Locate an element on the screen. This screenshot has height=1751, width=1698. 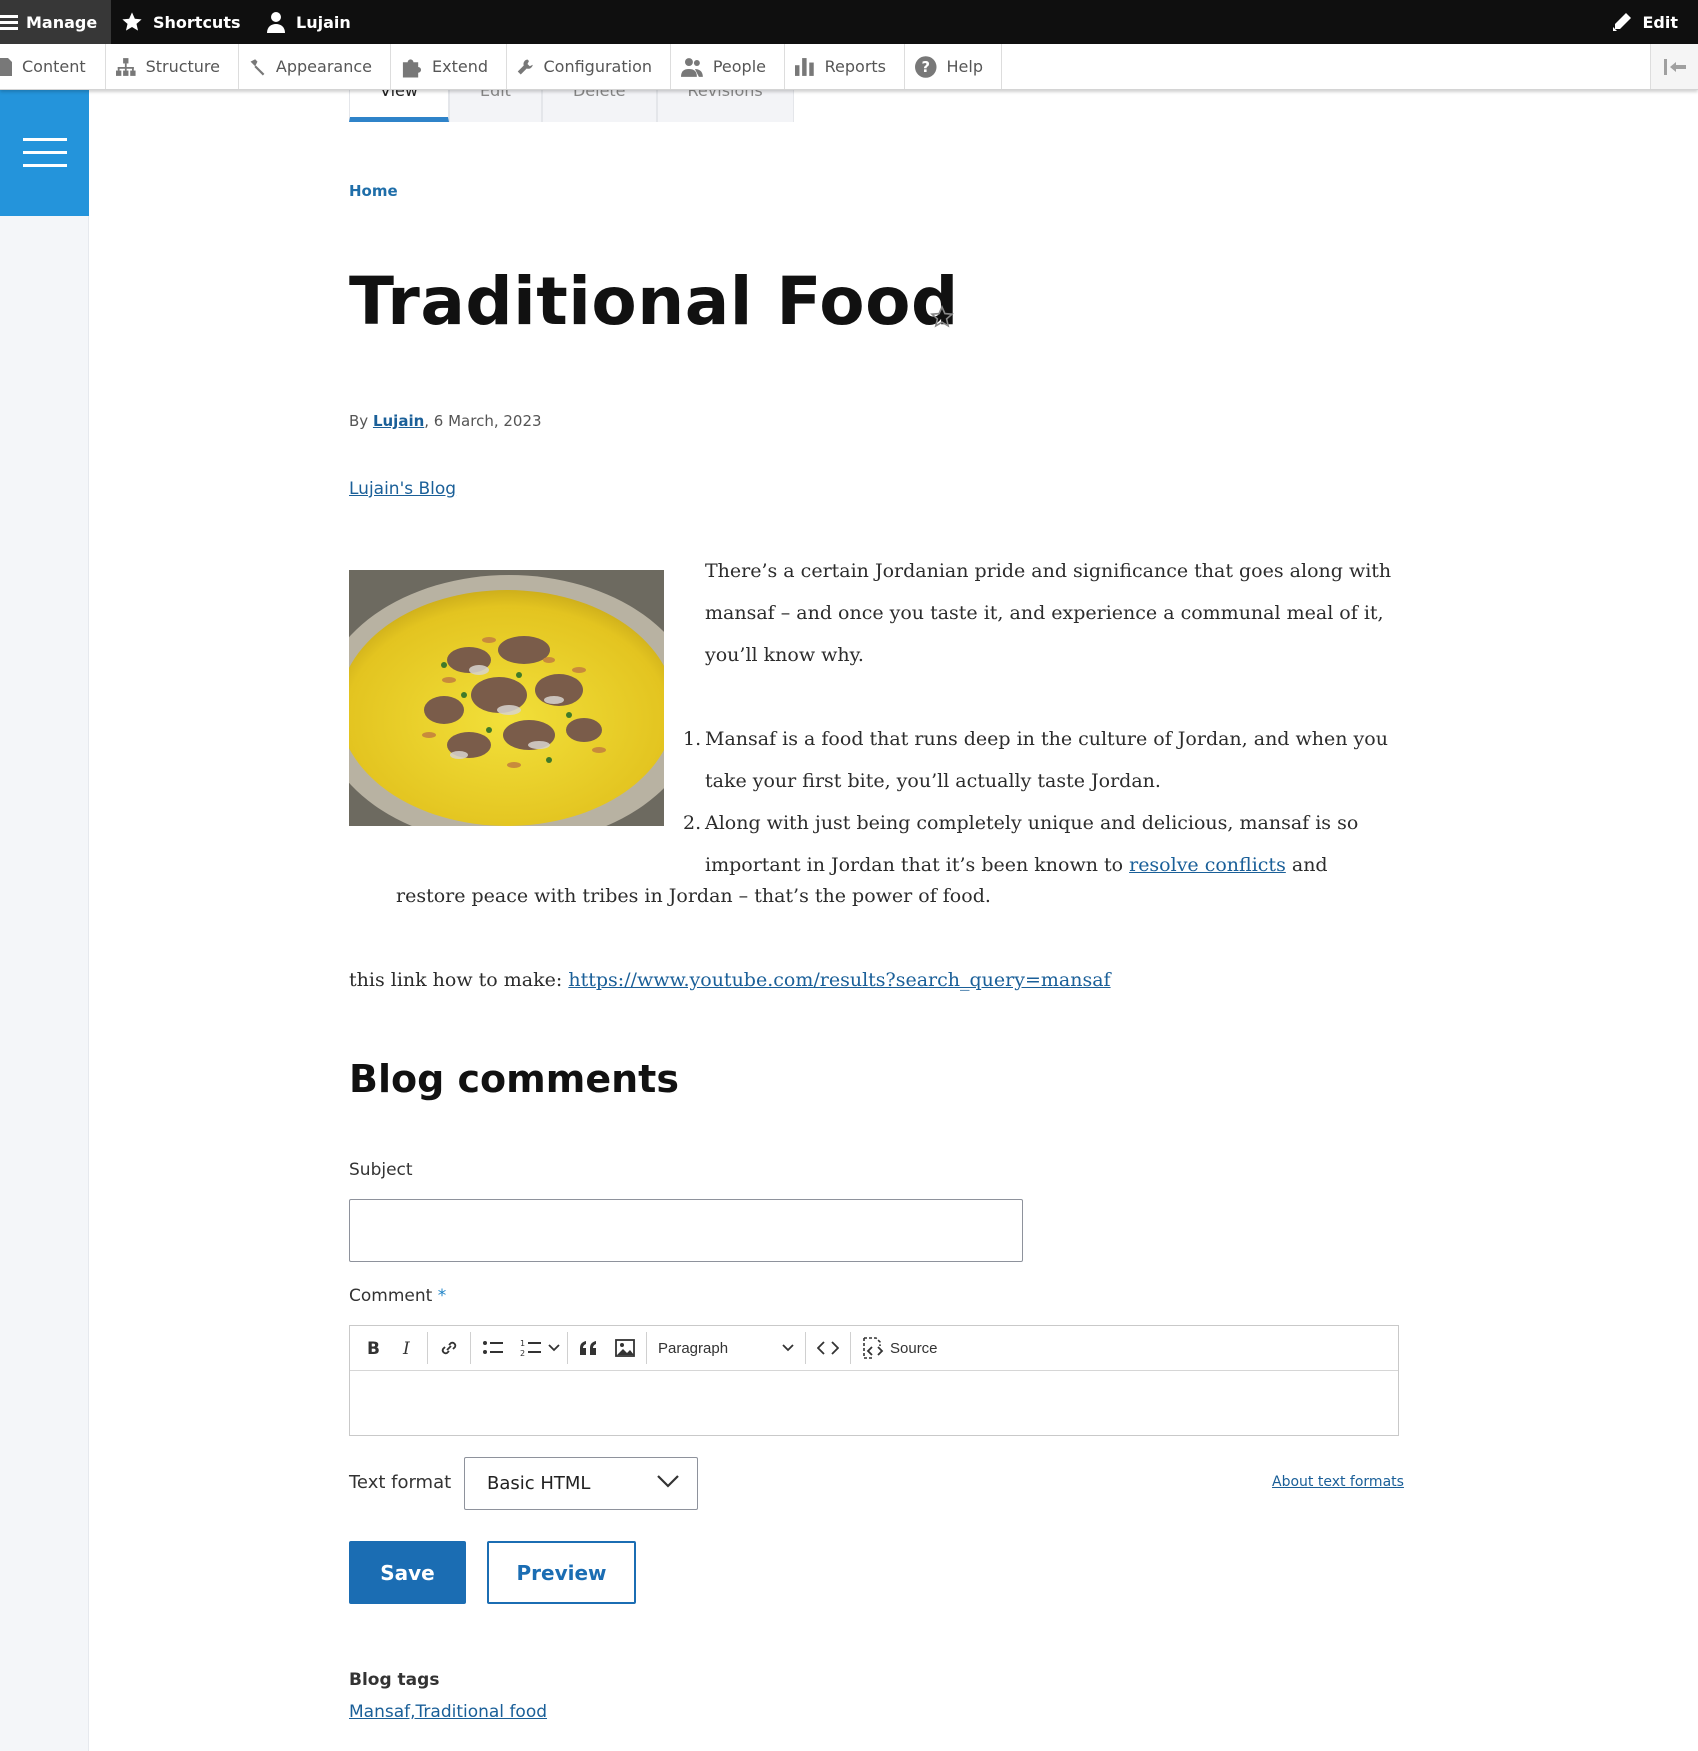
bulleted-list-button is located at coordinates (493, 1348).